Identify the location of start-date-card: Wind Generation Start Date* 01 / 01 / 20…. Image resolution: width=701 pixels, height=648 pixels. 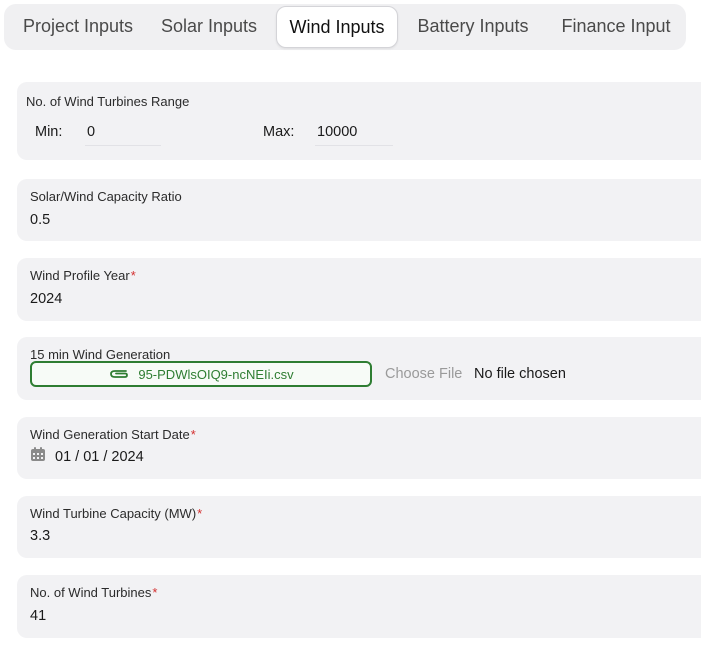
(359, 448).